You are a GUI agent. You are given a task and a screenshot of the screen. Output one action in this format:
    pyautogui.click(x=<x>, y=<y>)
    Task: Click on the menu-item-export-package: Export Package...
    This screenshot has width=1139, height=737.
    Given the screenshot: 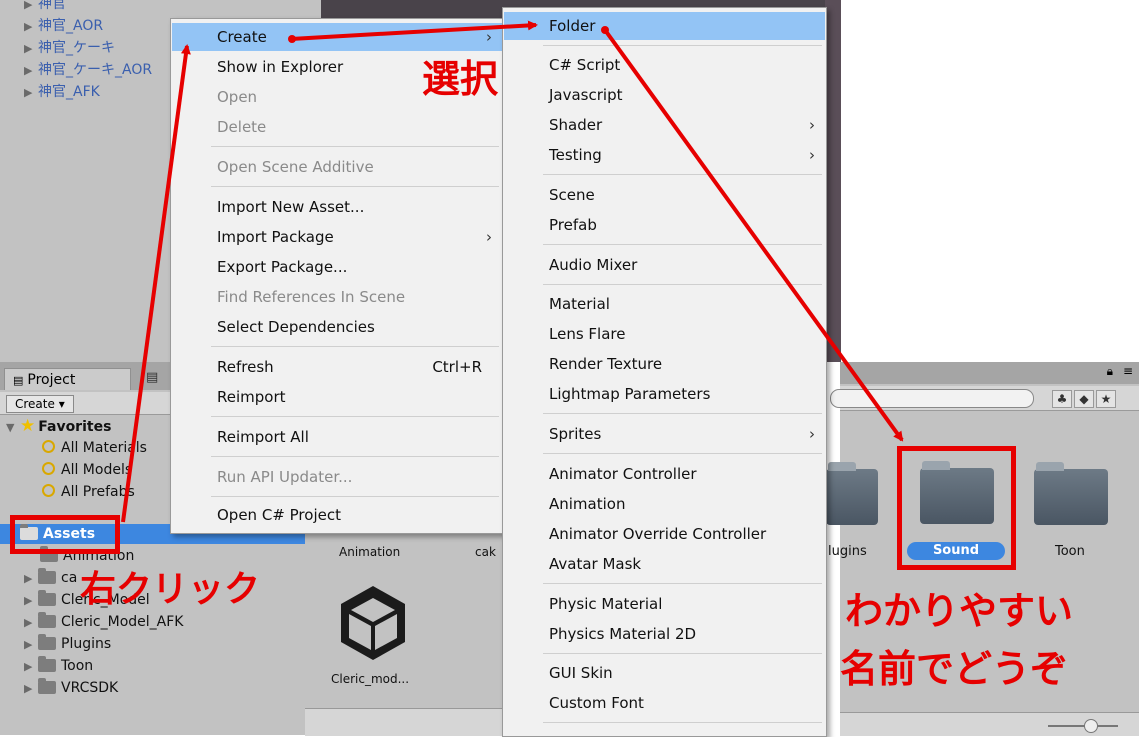 What is the action you would take?
    pyautogui.click(x=337, y=267)
    